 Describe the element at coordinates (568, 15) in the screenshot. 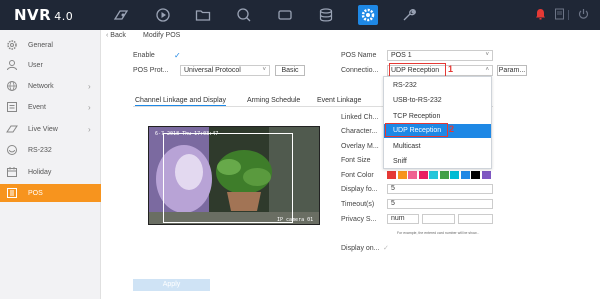

I see `topbar-divider` at that location.